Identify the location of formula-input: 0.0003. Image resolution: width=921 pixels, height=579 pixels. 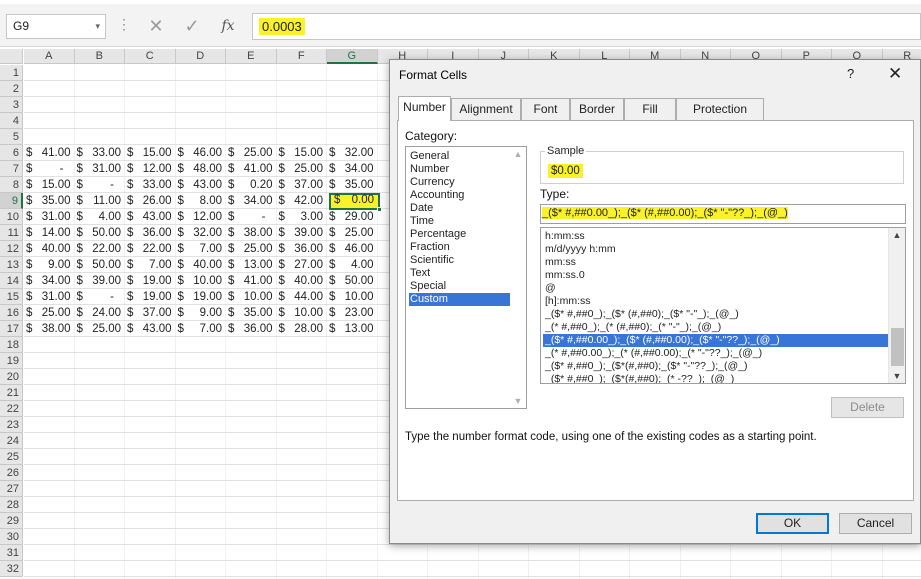
(586, 26).